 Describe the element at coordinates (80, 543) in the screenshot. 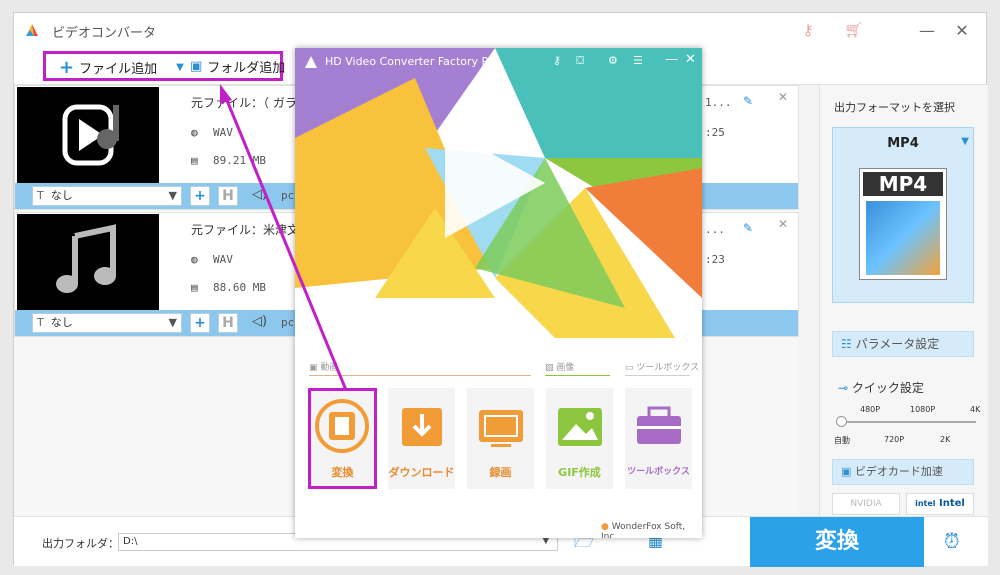

I see `output-folder-label: 出力フォルダ：` at that location.